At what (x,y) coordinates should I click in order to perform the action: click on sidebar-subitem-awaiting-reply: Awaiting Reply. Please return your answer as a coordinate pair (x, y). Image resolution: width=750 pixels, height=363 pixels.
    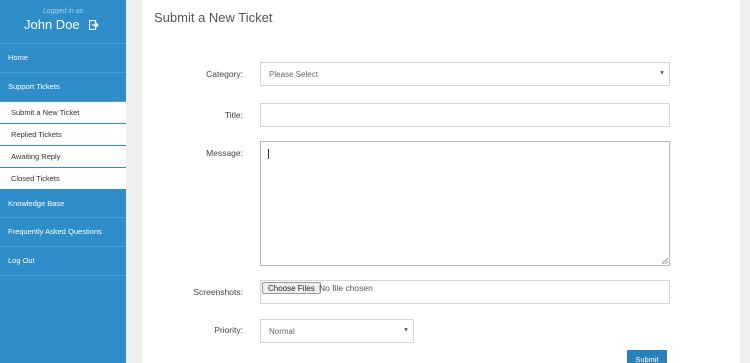
    Looking at the image, I should click on (63, 156).